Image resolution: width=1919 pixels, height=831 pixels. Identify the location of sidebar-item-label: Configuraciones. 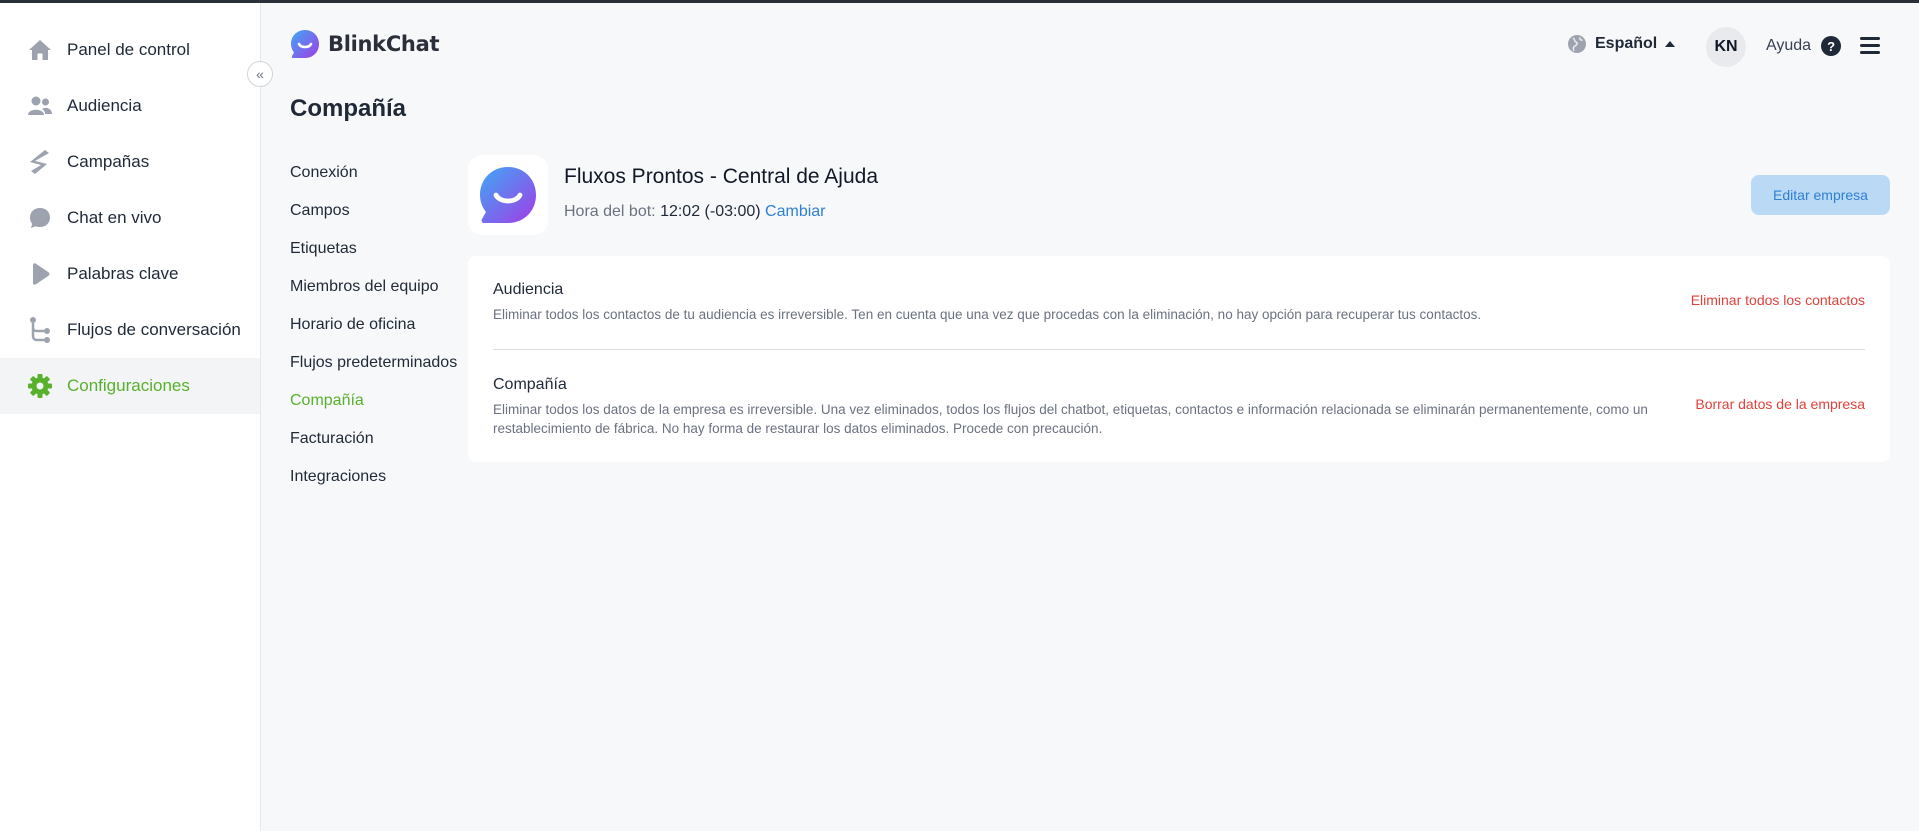
(128, 385).